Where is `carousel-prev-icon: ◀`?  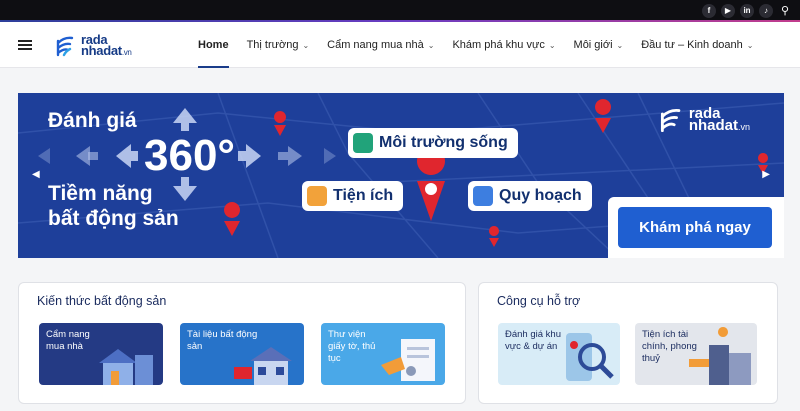 carousel-prev-icon: ◀ is located at coordinates (36, 174).